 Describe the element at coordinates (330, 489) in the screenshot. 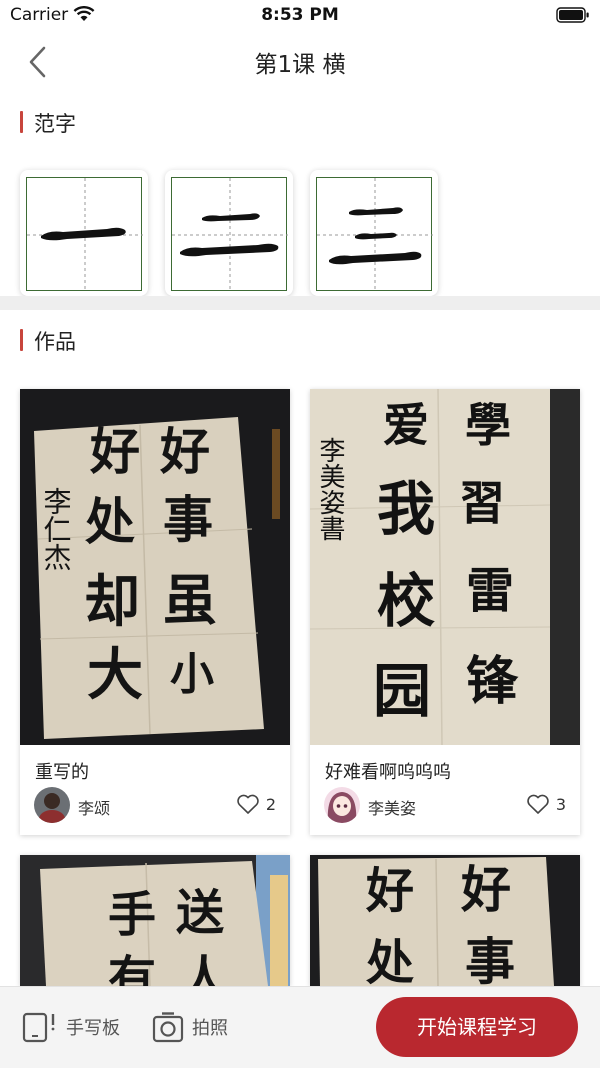

I see `photo-signature: 李美姿書` at that location.